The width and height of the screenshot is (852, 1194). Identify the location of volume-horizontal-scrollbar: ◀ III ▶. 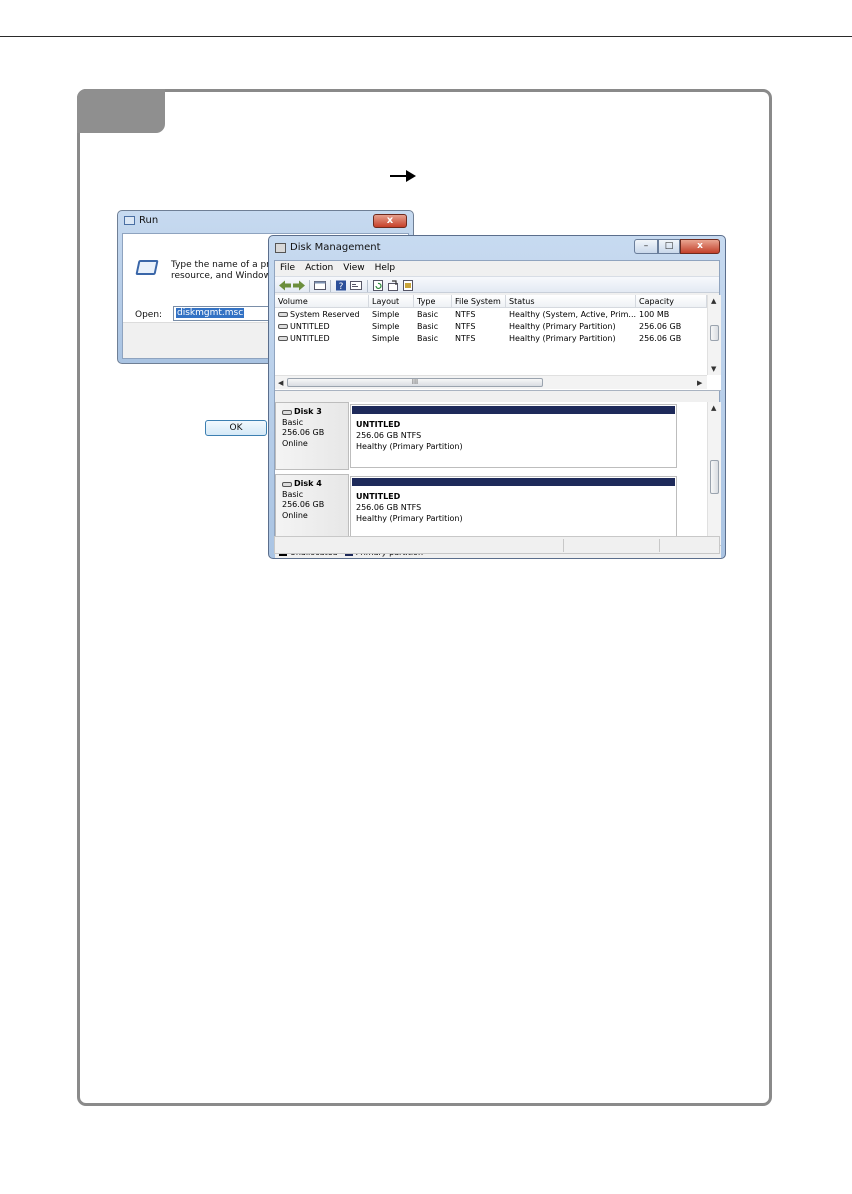
(491, 382).